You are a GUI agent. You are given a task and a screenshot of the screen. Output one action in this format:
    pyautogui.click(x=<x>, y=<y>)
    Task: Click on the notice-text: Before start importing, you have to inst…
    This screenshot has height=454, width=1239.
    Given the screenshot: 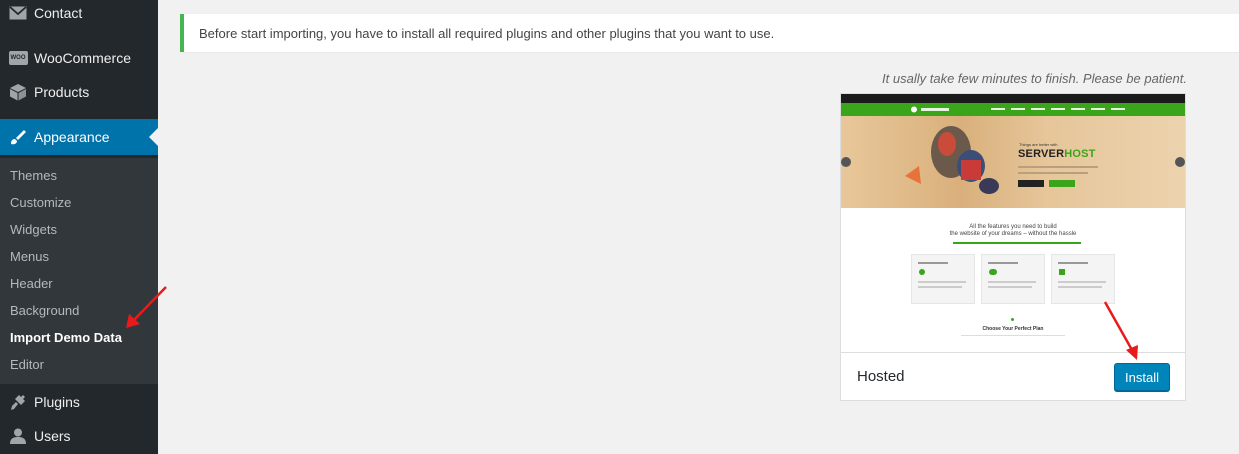 What is the action you would take?
    pyautogui.click(x=487, y=33)
    